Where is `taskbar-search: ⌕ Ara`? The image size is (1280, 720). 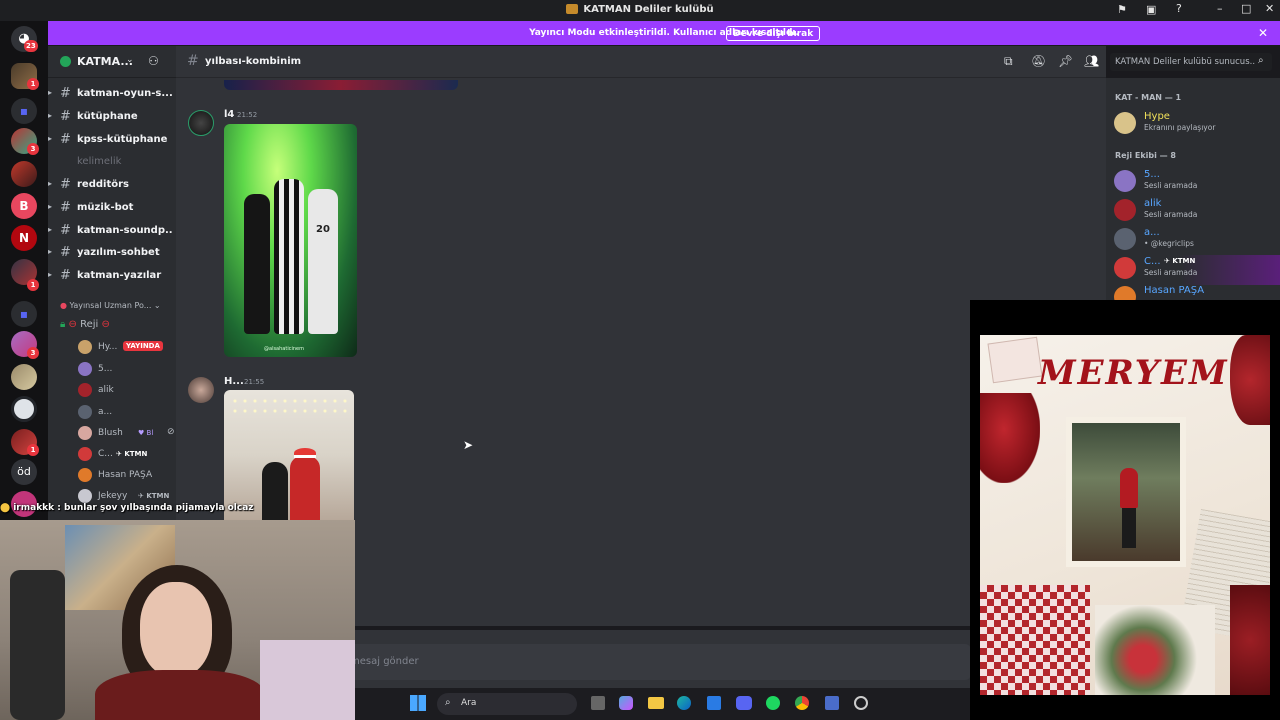 taskbar-search: ⌕ Ara is located at coordinates (507, 704).